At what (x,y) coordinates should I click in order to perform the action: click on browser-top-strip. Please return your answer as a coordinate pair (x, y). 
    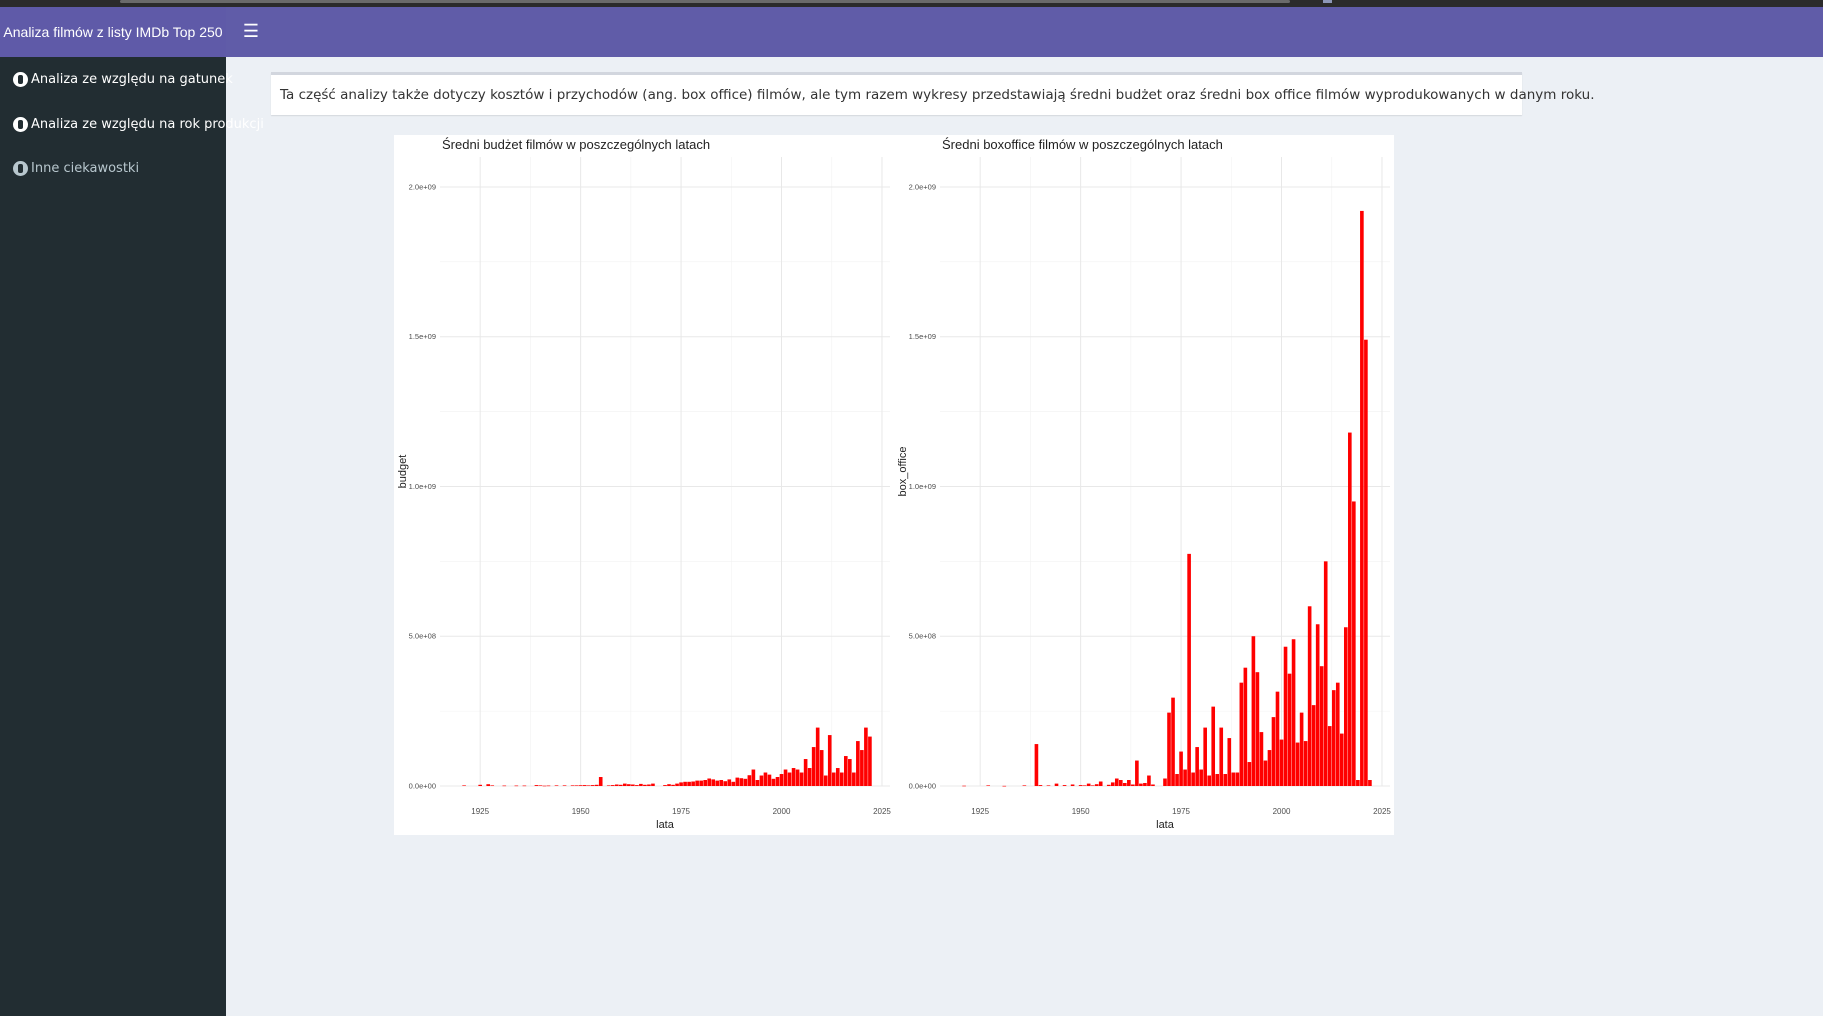
    Looking at the image, I should click on (911, 3).